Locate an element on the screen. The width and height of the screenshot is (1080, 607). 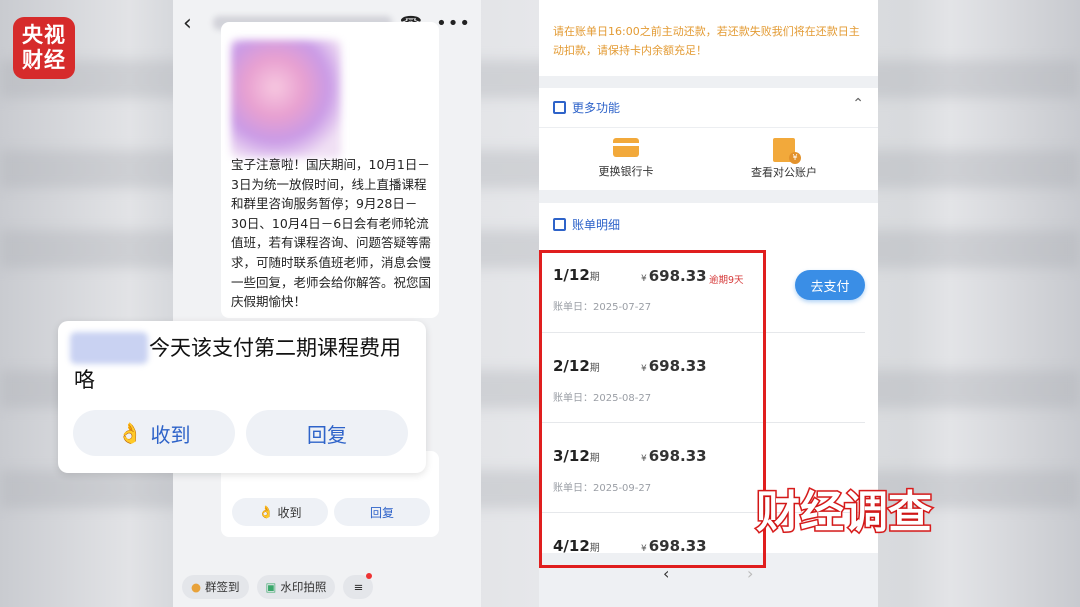
overdue-badge: 逾期9天 is located at coordinates (726, 280).